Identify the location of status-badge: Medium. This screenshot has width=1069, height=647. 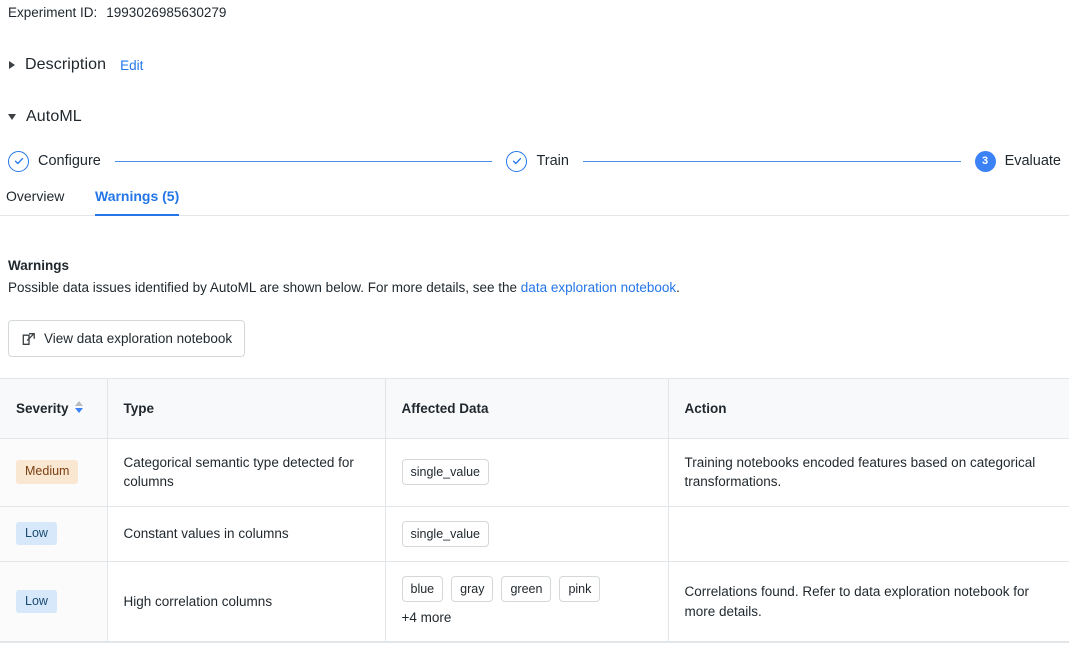
(47, 472).